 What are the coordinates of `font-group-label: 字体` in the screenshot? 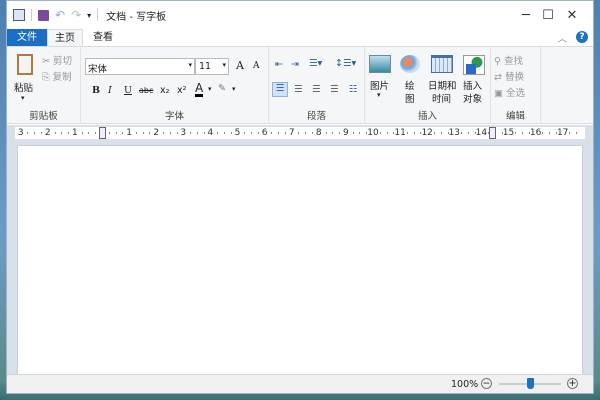 It's located at (174, 116).